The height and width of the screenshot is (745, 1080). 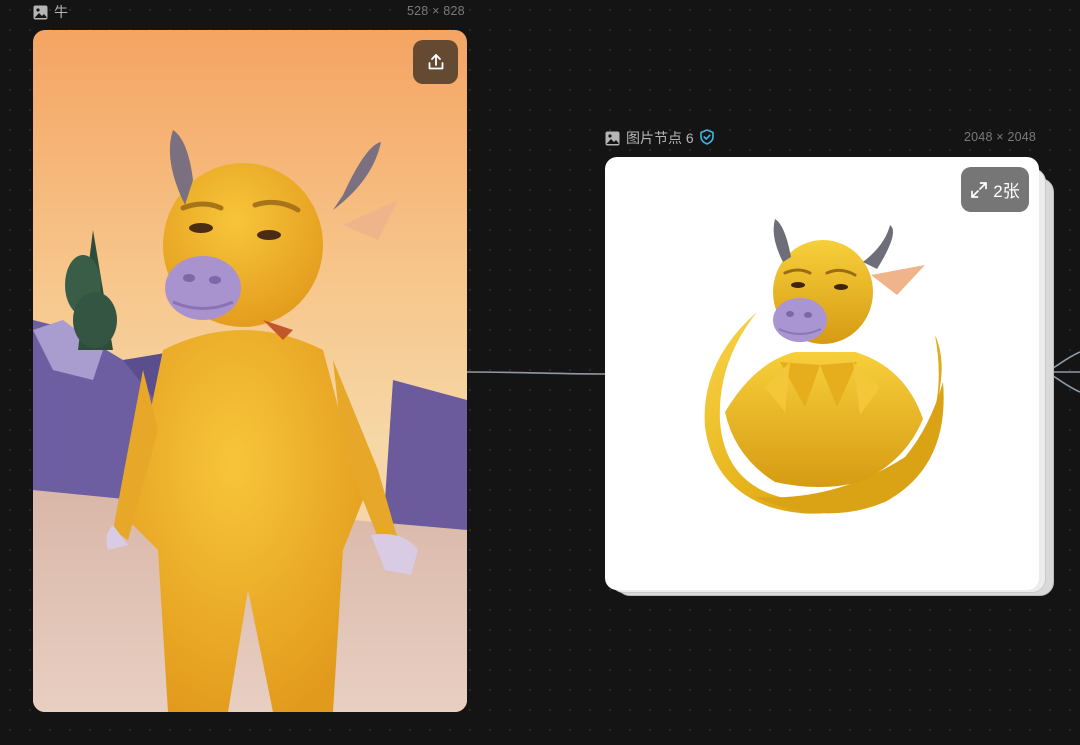 I want to click on upload-icon, so click(x=435, y=62).